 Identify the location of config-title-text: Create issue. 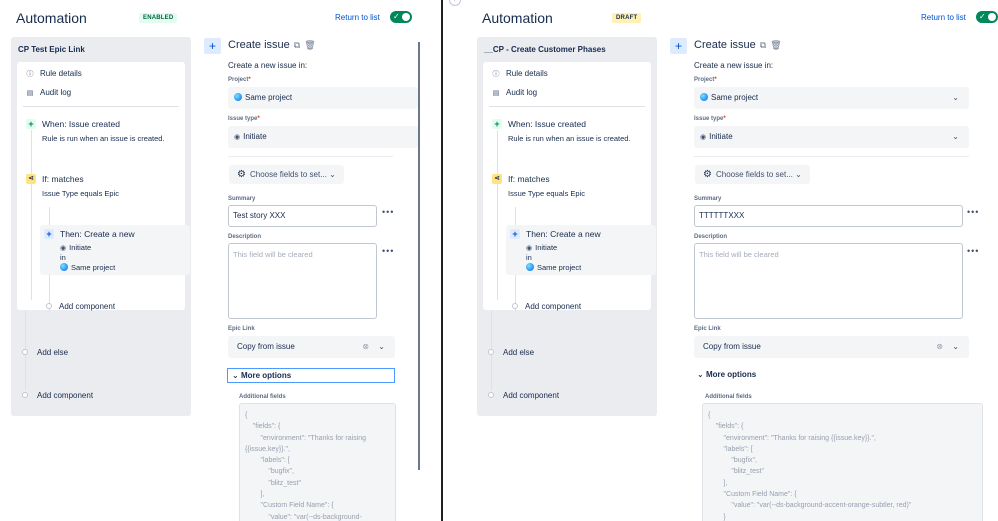
(725, 45).